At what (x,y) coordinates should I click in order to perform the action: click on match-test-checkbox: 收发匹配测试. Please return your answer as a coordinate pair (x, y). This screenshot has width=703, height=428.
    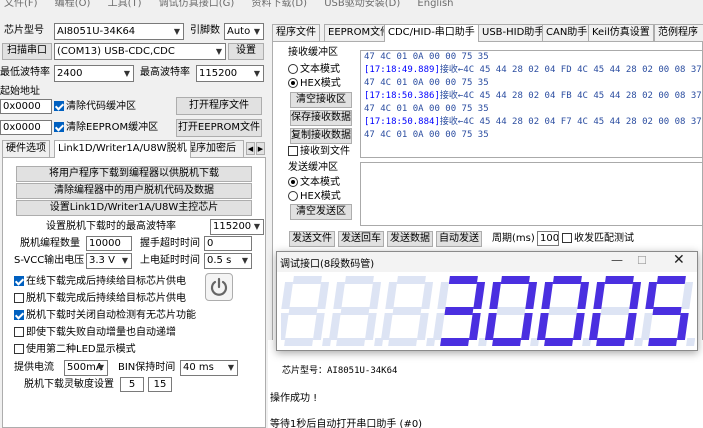
    Looking at the image, I should click on (598, 239).